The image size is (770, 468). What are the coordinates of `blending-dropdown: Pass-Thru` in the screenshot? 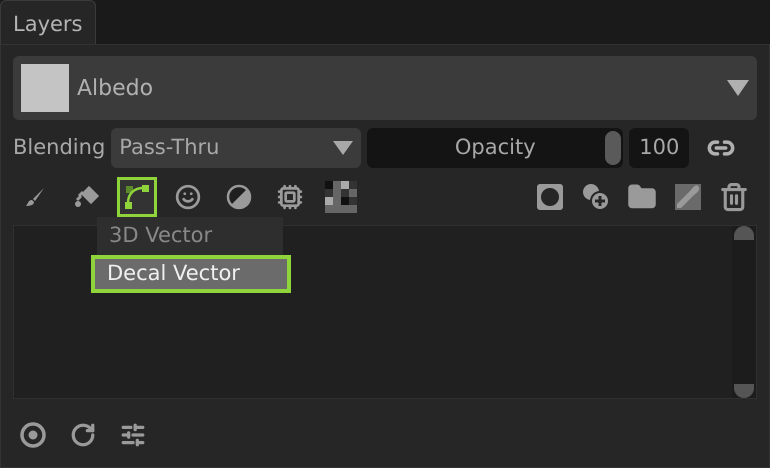 It's located at (236, 148).